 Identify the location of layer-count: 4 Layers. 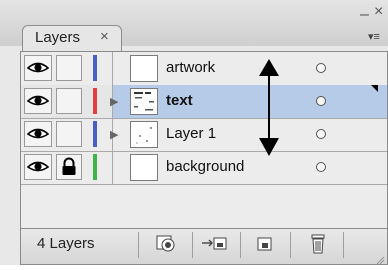
(66, 243).